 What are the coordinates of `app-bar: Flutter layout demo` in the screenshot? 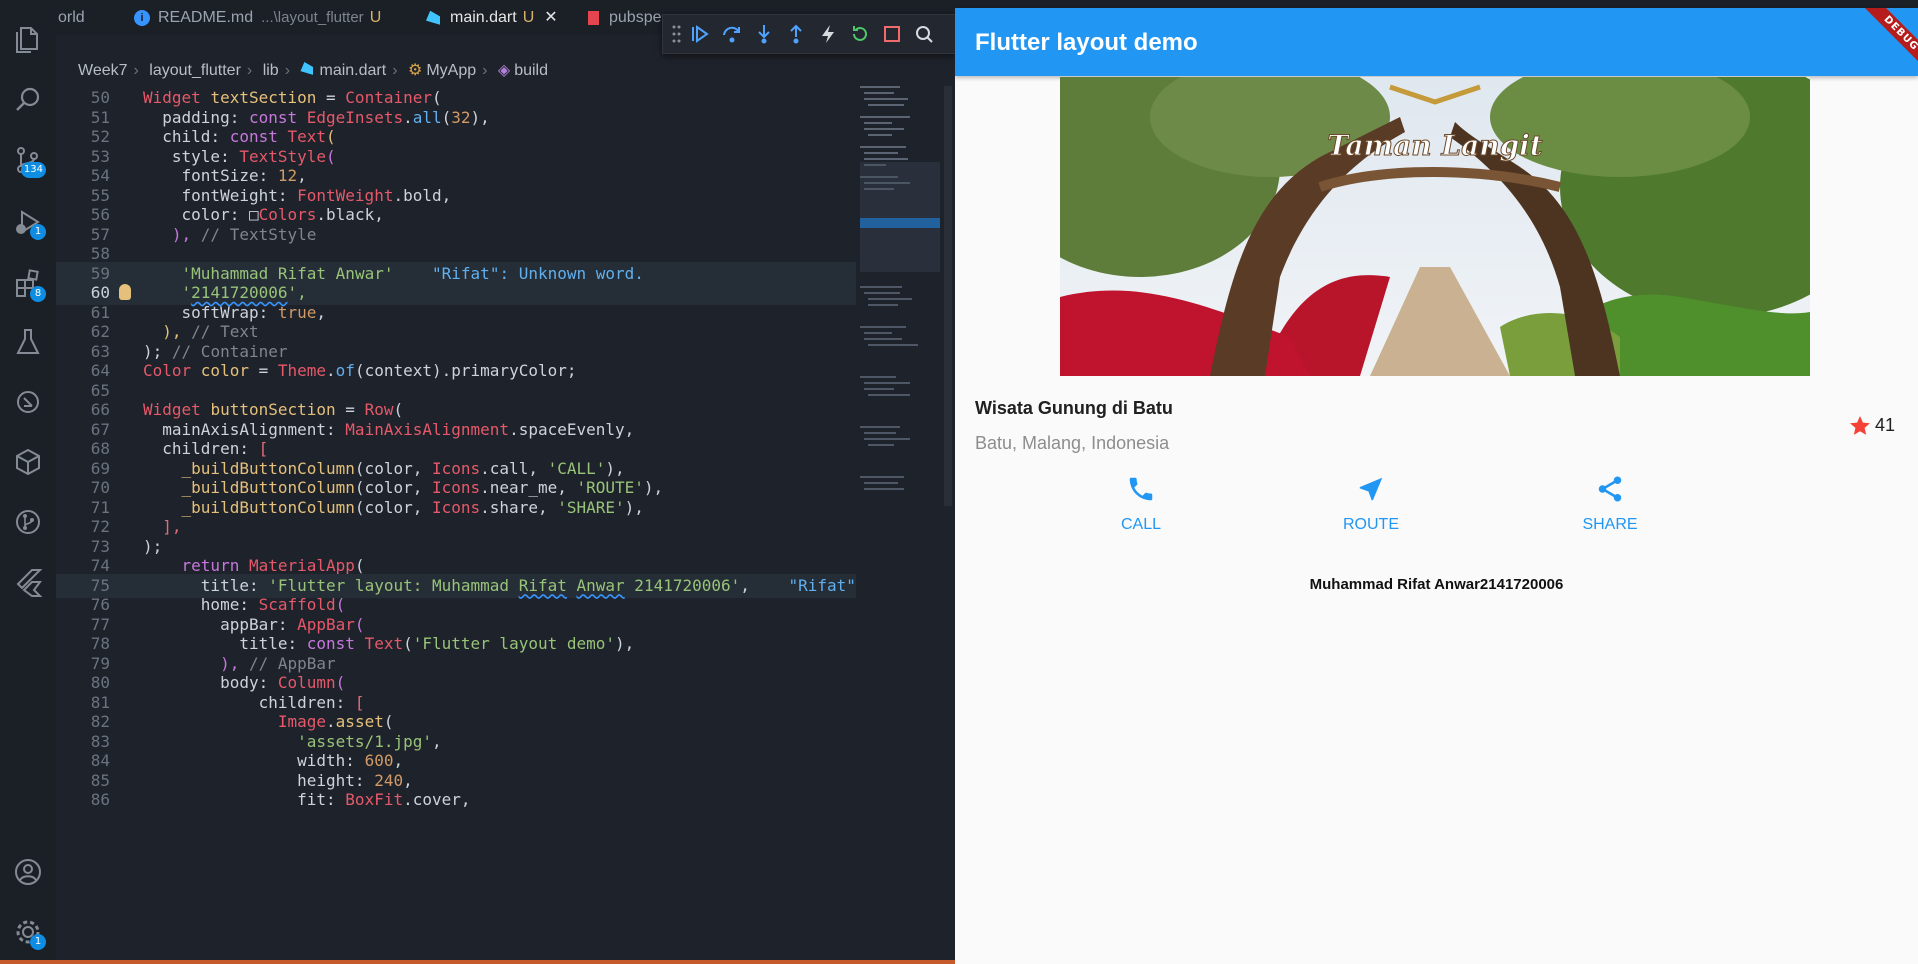 It's located at (1436, 42).